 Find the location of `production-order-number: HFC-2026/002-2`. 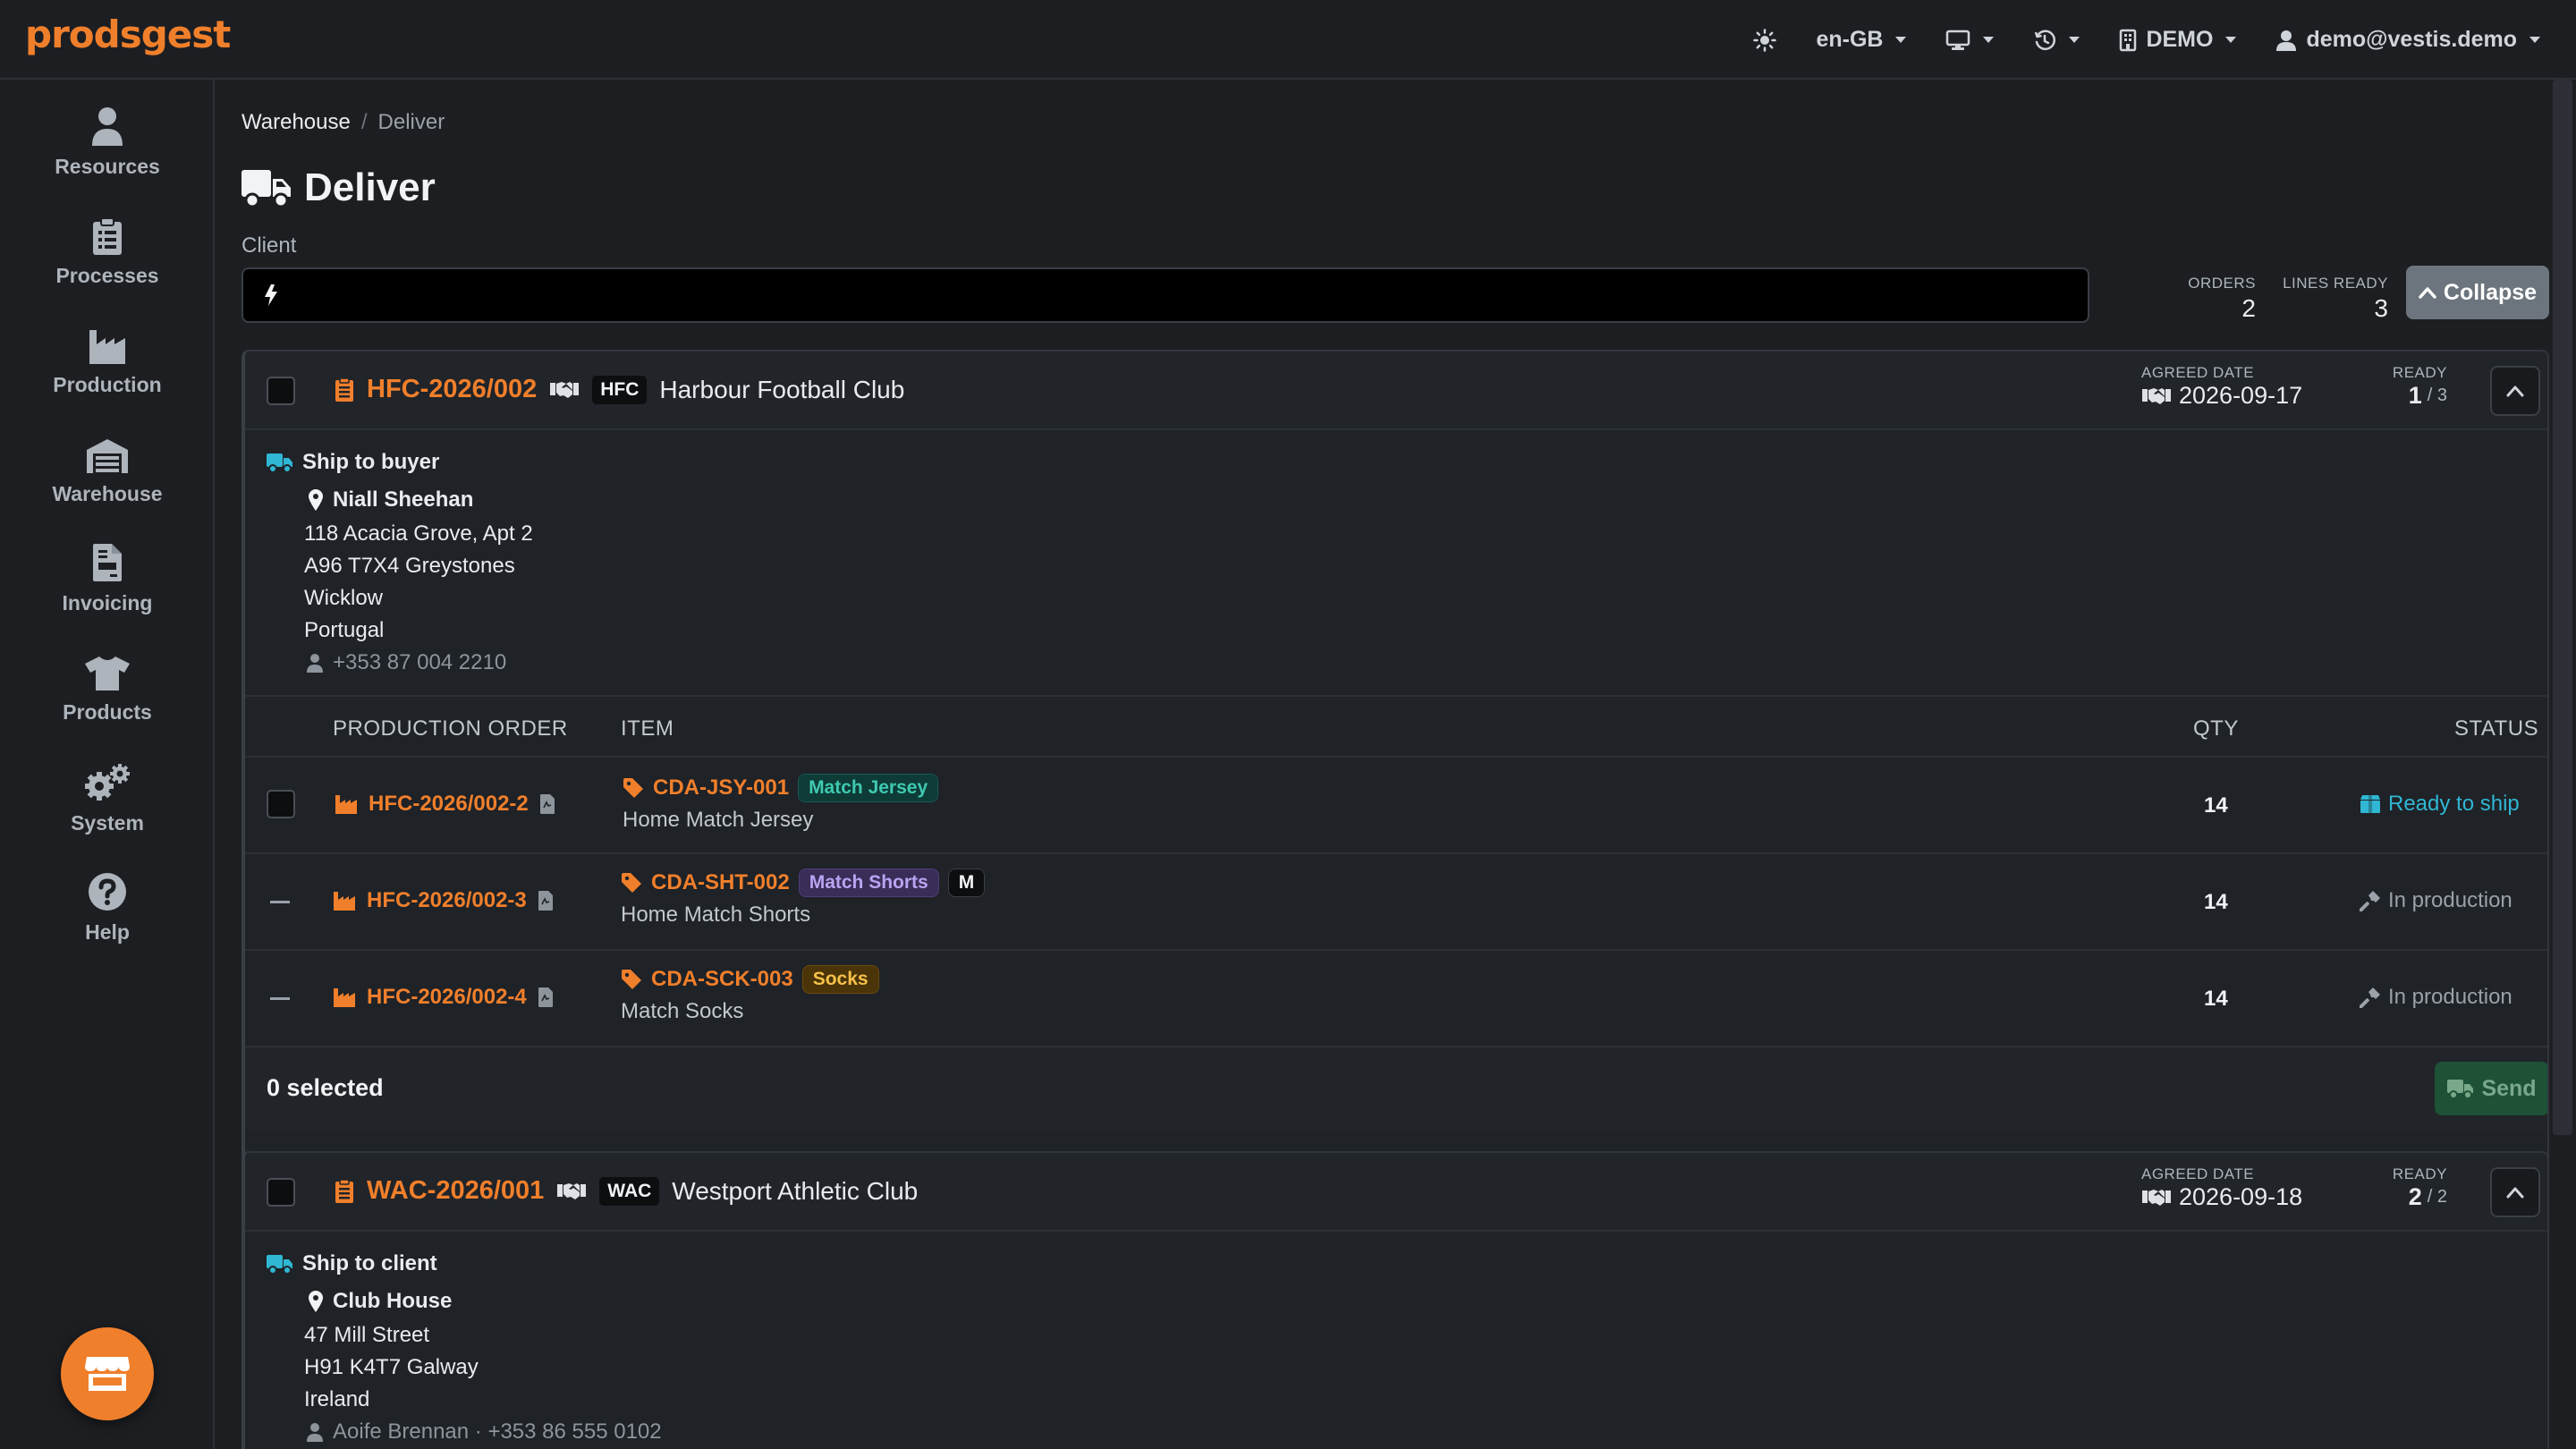

production-order-number: HFC-2026/002-2 is located at coordinates (449, 804).